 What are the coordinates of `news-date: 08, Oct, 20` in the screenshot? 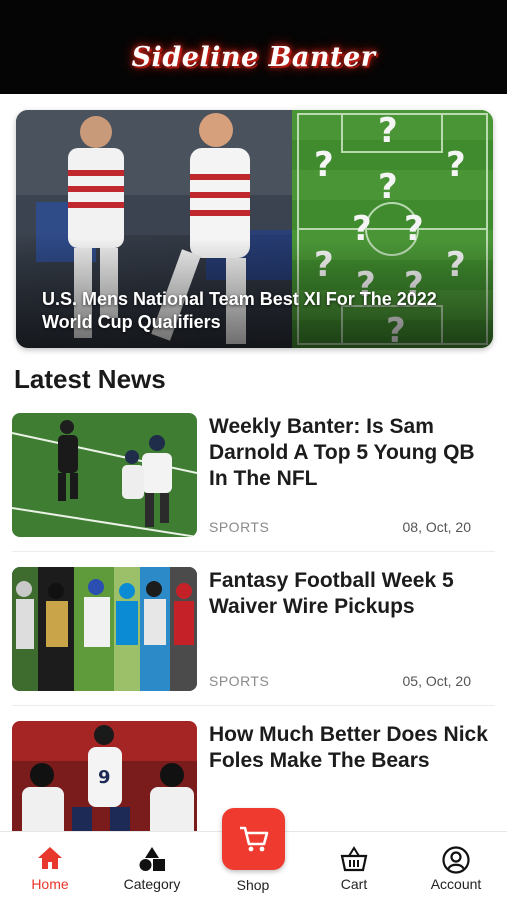 It's located at (436, 527).